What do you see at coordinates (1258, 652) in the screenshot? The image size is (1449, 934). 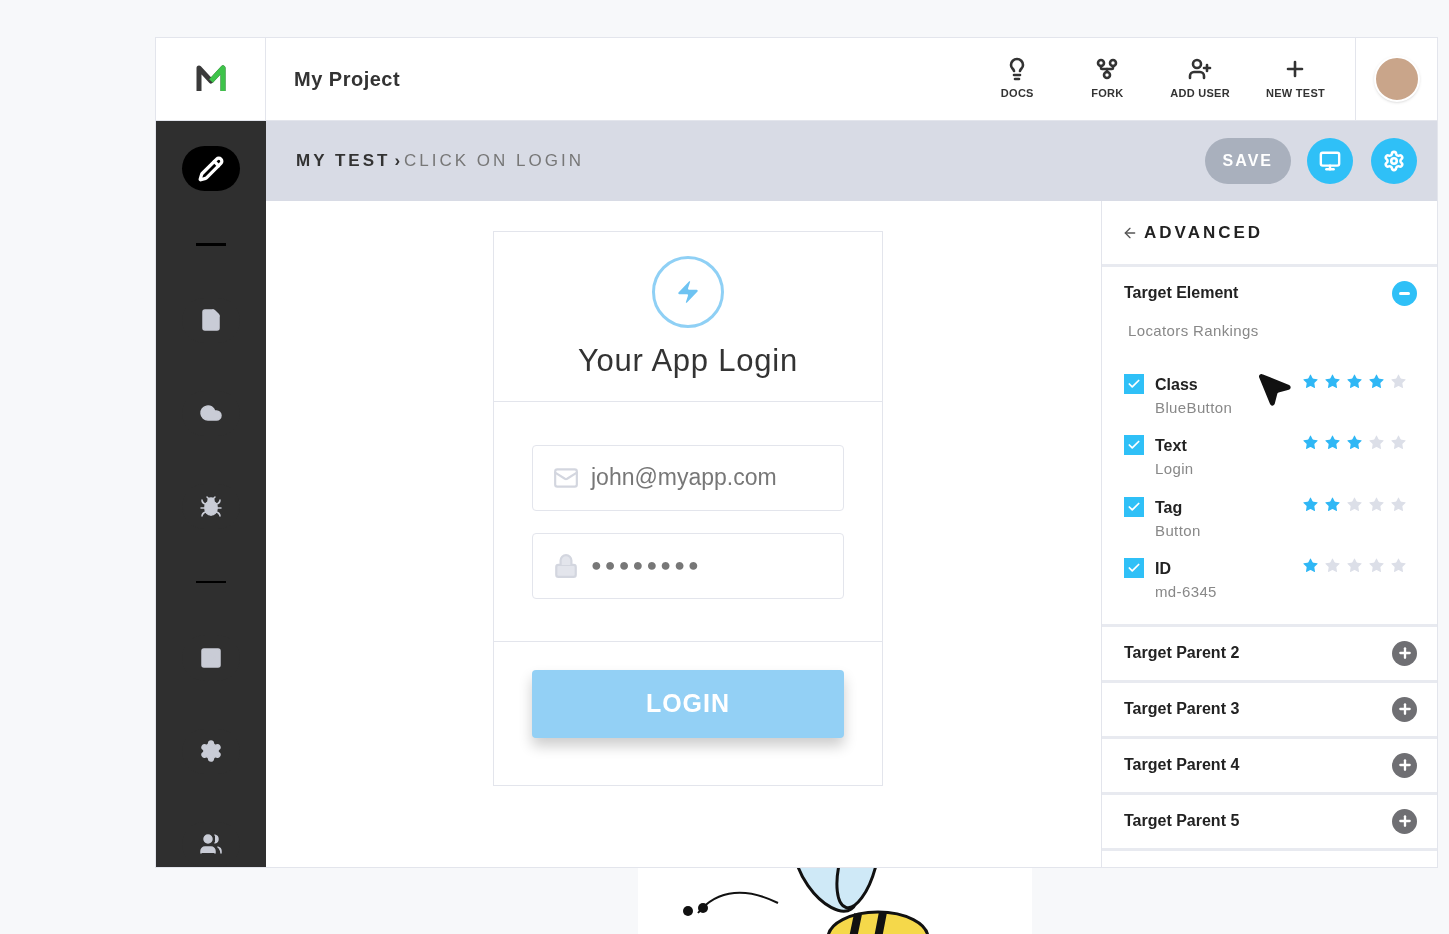 I see `section-title: Target Parent 2` at bounding box center [1258, 652].